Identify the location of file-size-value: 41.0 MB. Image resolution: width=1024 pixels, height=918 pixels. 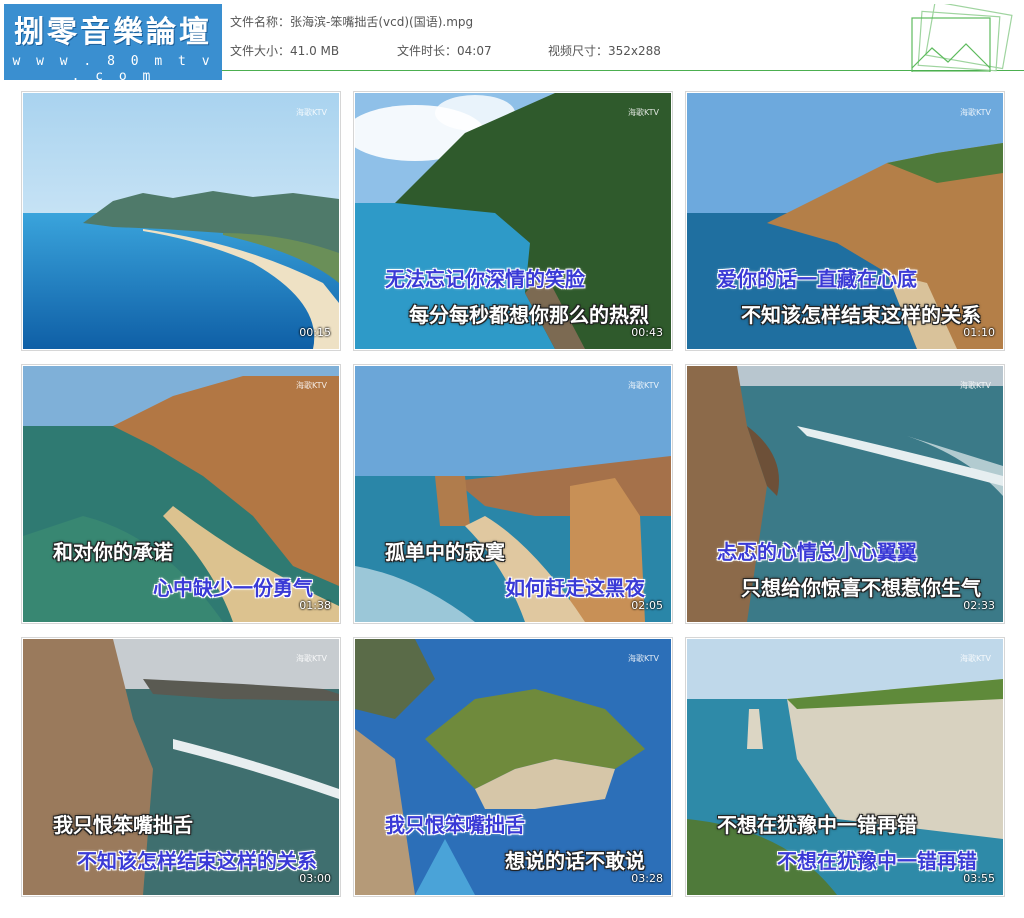
(315, 51).